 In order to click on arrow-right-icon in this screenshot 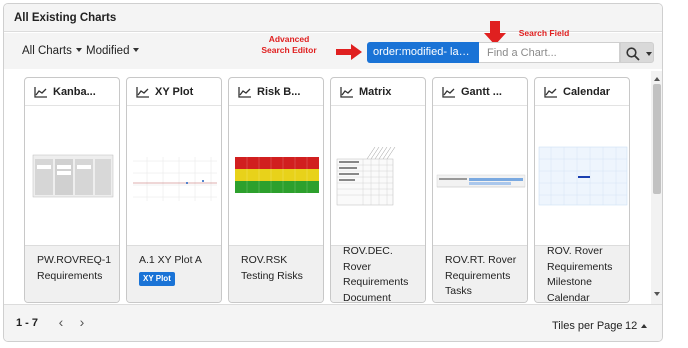, I will do `click(349, 52)`.